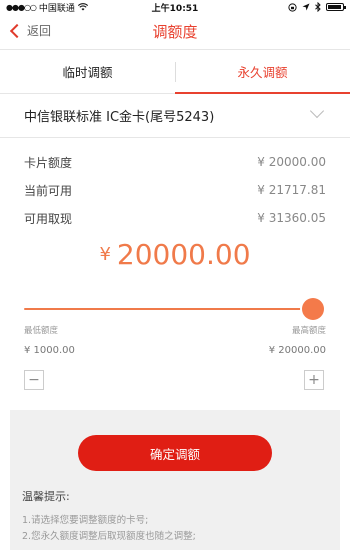 The width and height of the screenshot is (350, 550). I want to click on nav-bar: 返回 调额度, so click(175, 32).